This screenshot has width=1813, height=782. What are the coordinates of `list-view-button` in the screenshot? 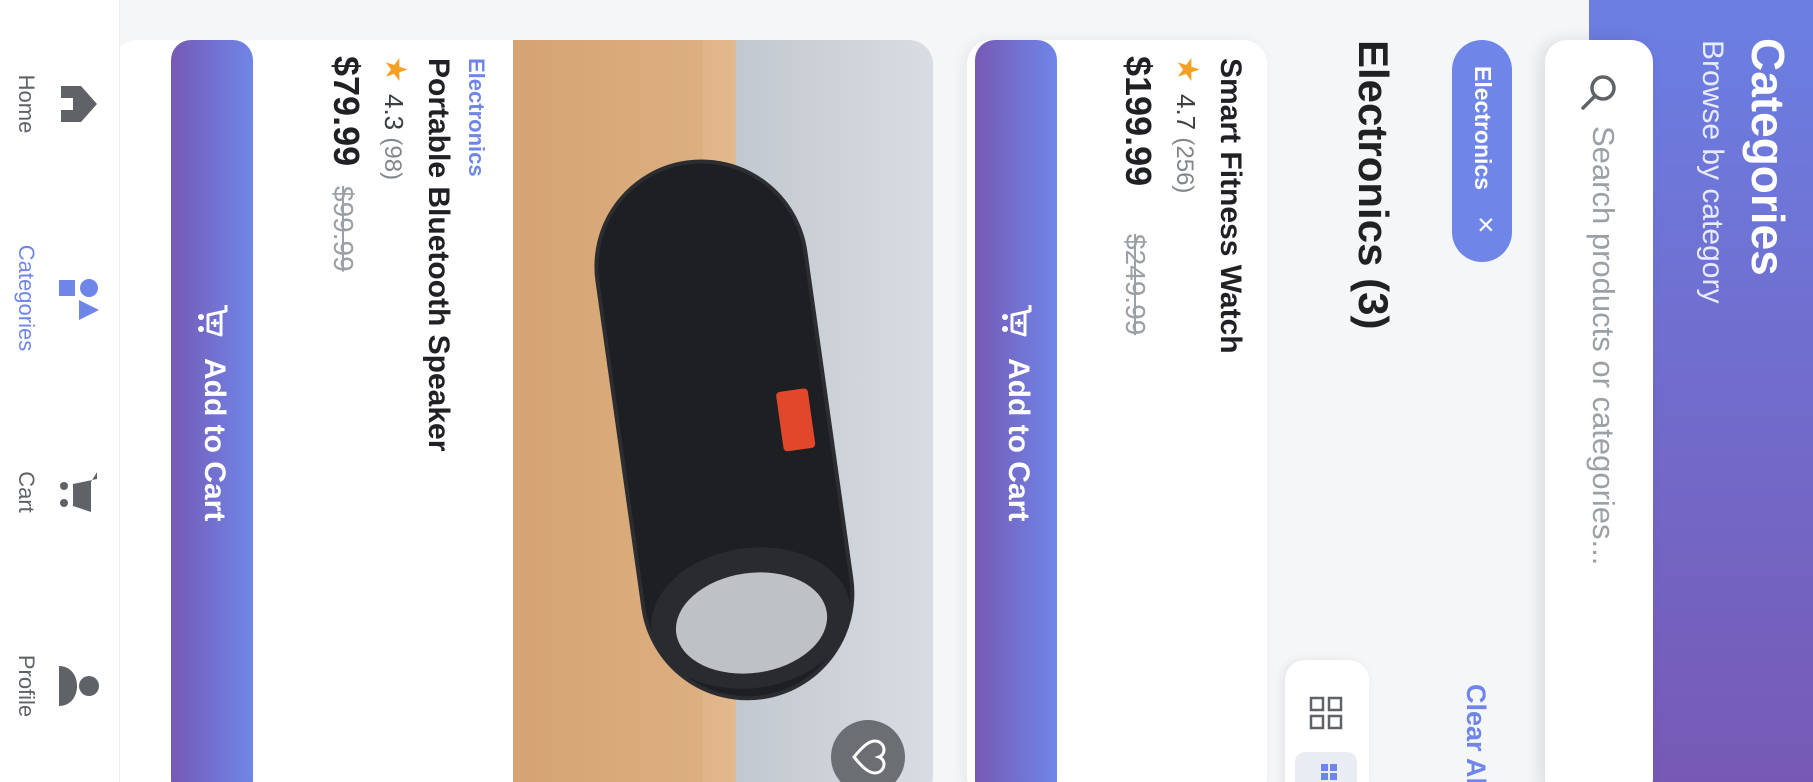 It's located at (1326, 767).